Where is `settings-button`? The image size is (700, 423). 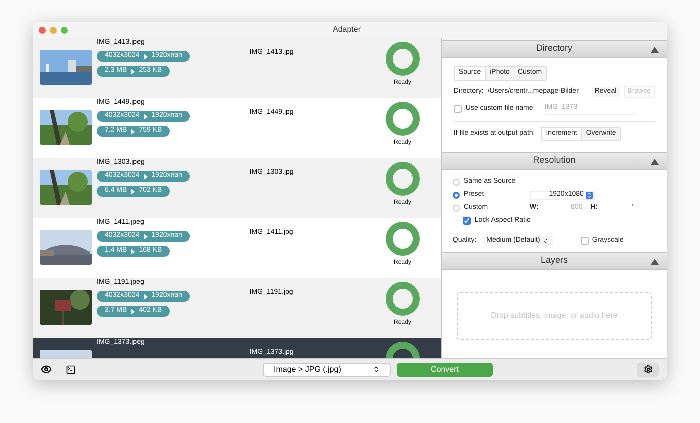
settings-button is located at coordinates (648, 369).